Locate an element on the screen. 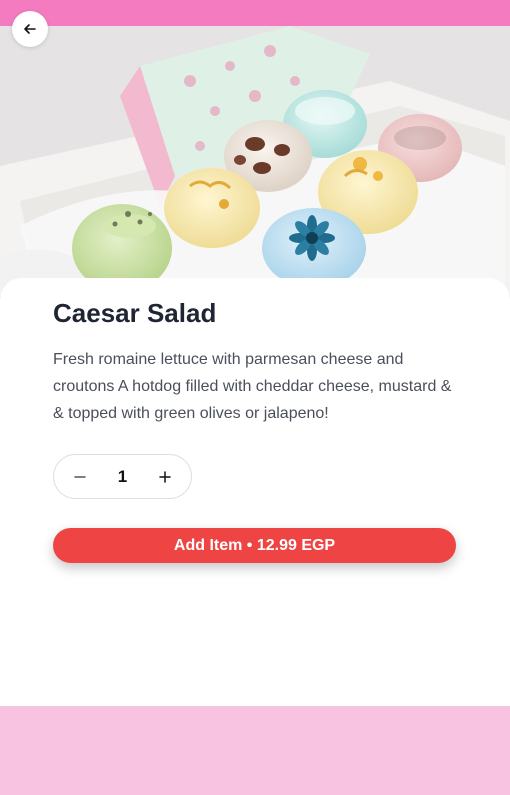  add-item-button: Add Item • 12.99 EGP is located at coordinates (254, 545).